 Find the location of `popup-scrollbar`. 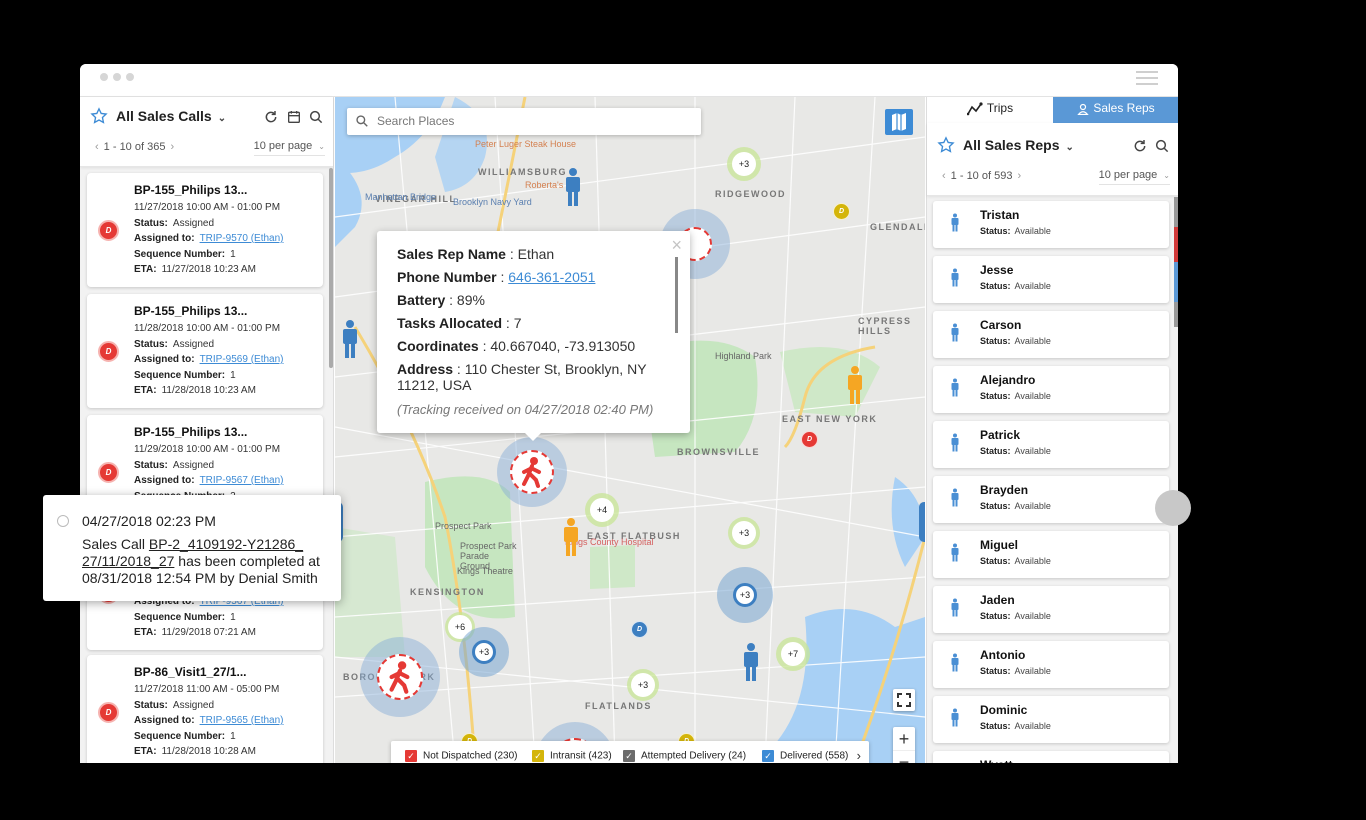

popup-scrollbar is located at coordinates (676, 295).